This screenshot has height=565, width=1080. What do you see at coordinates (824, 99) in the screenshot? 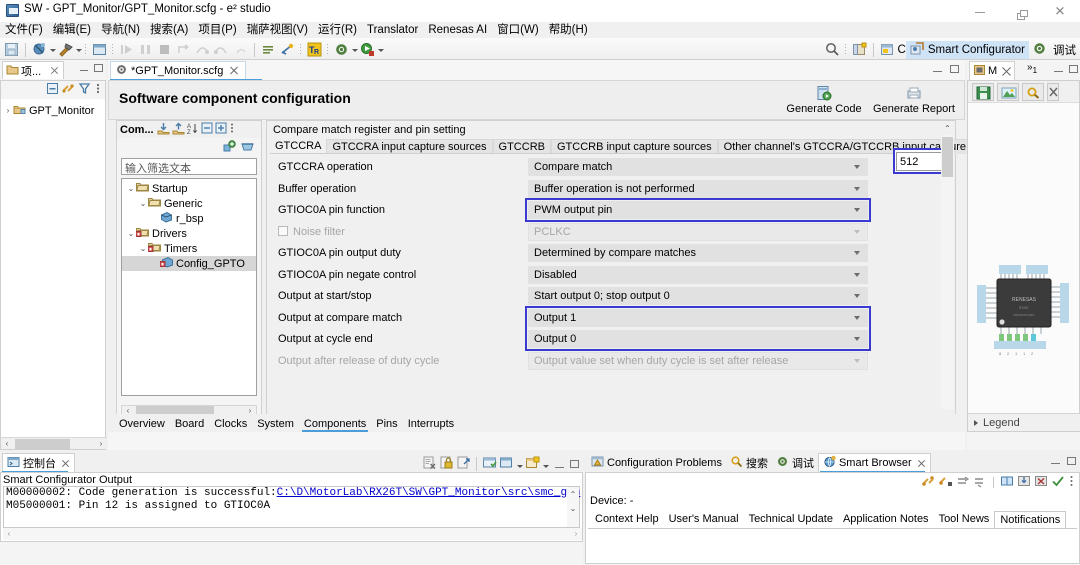
I see `generate-code-button: Generate Code` at bounding box center [824, 99].